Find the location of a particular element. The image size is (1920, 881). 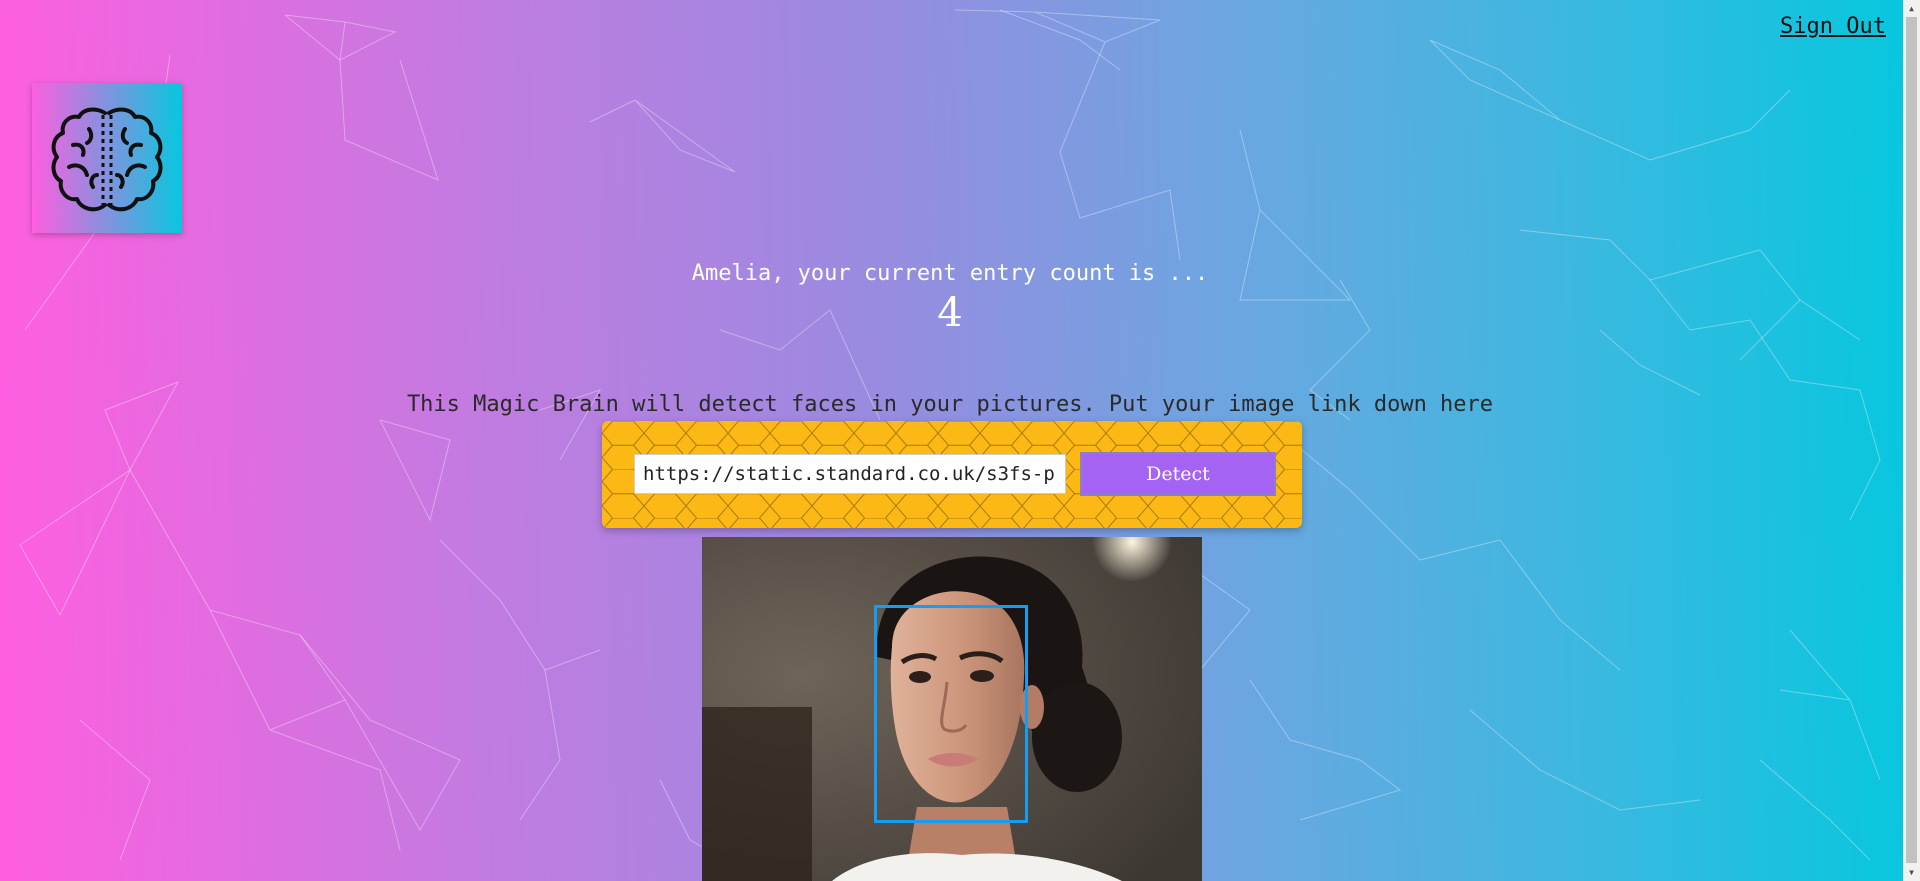

top-nav: Sign Out is located at coordinates (1833, 26).